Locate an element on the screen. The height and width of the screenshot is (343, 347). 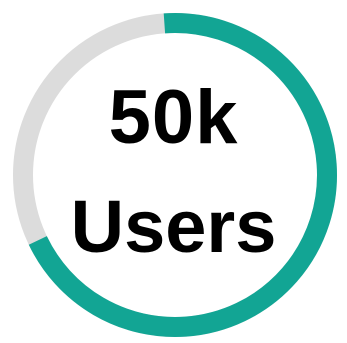
stat-value: 50k is located at coordinates (173, 117).